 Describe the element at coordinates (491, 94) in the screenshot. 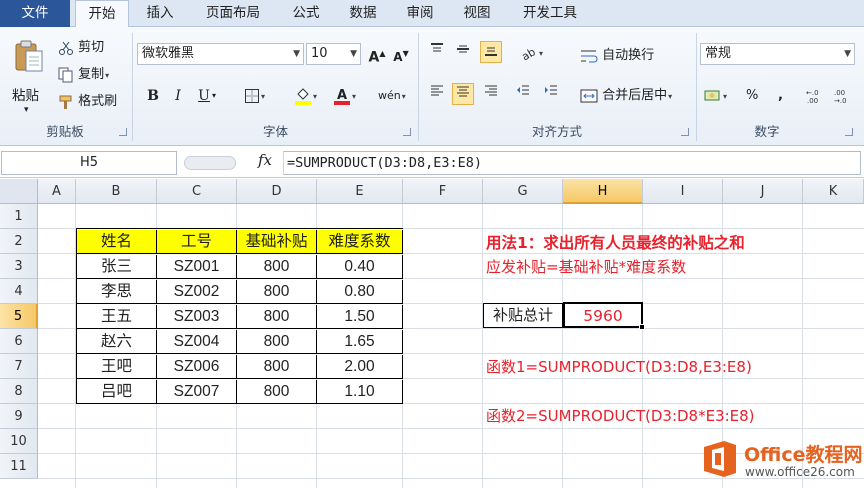

I see `align-right-button` at that location.